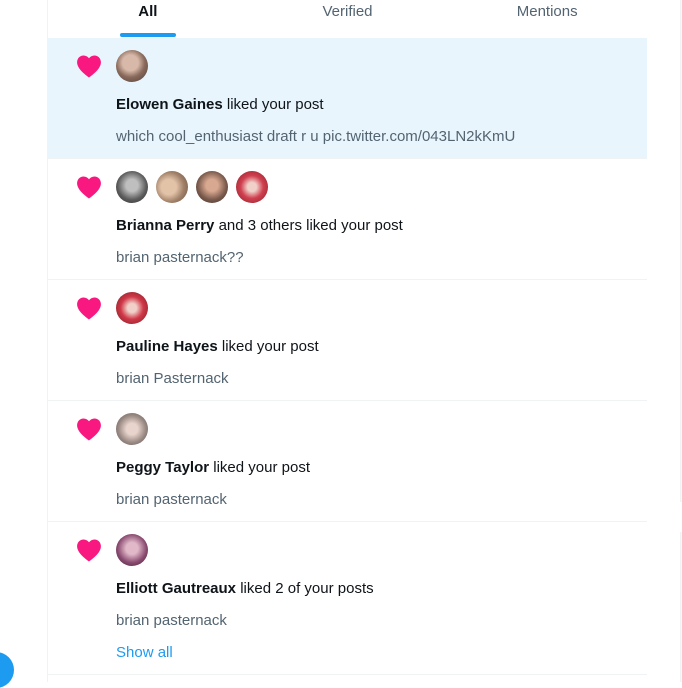 The image size is (682, 688). I want to click on tab-verified: Verified, so click(348, 19).